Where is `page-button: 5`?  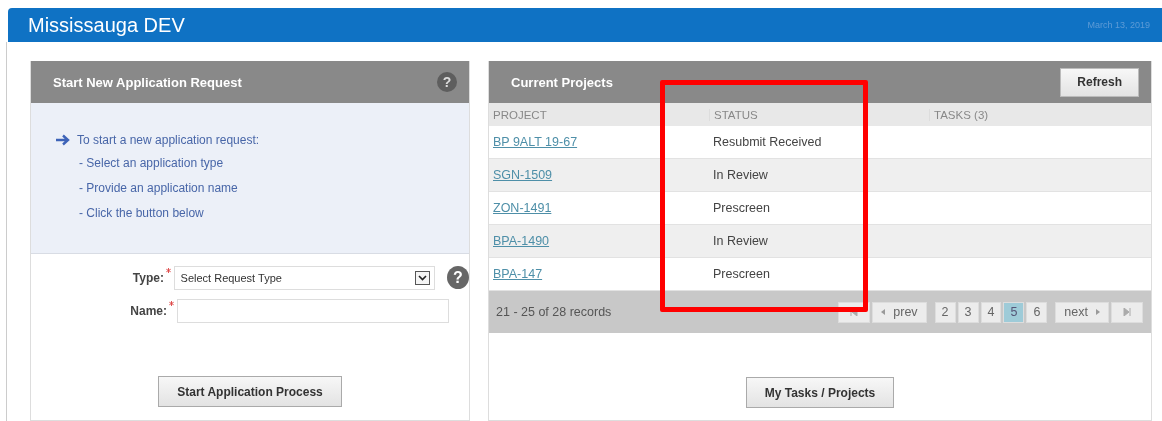
page-button: 5 is located at coordinates (1014, 312).